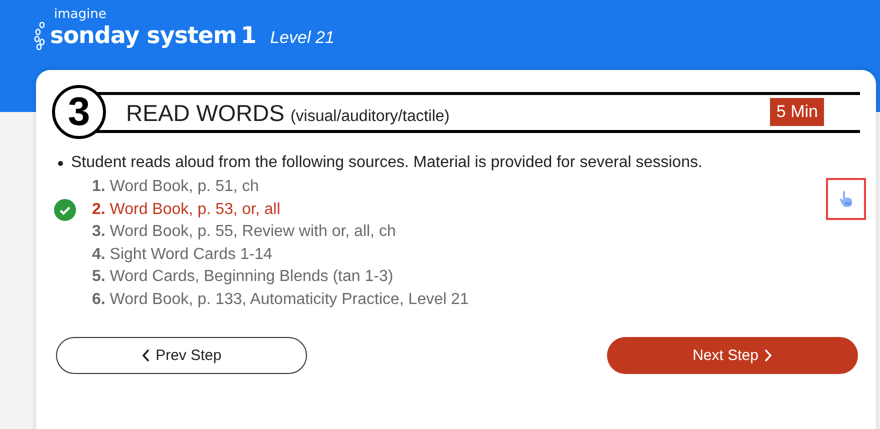 The width and height of the screenshot is (880, 429). What do you see at coordinates (386, 163) in the screenshot?
I see `instruction-text: Student reads aloud from the following sources. Material is provided for several sessions.` at bounding box center [386, 163].